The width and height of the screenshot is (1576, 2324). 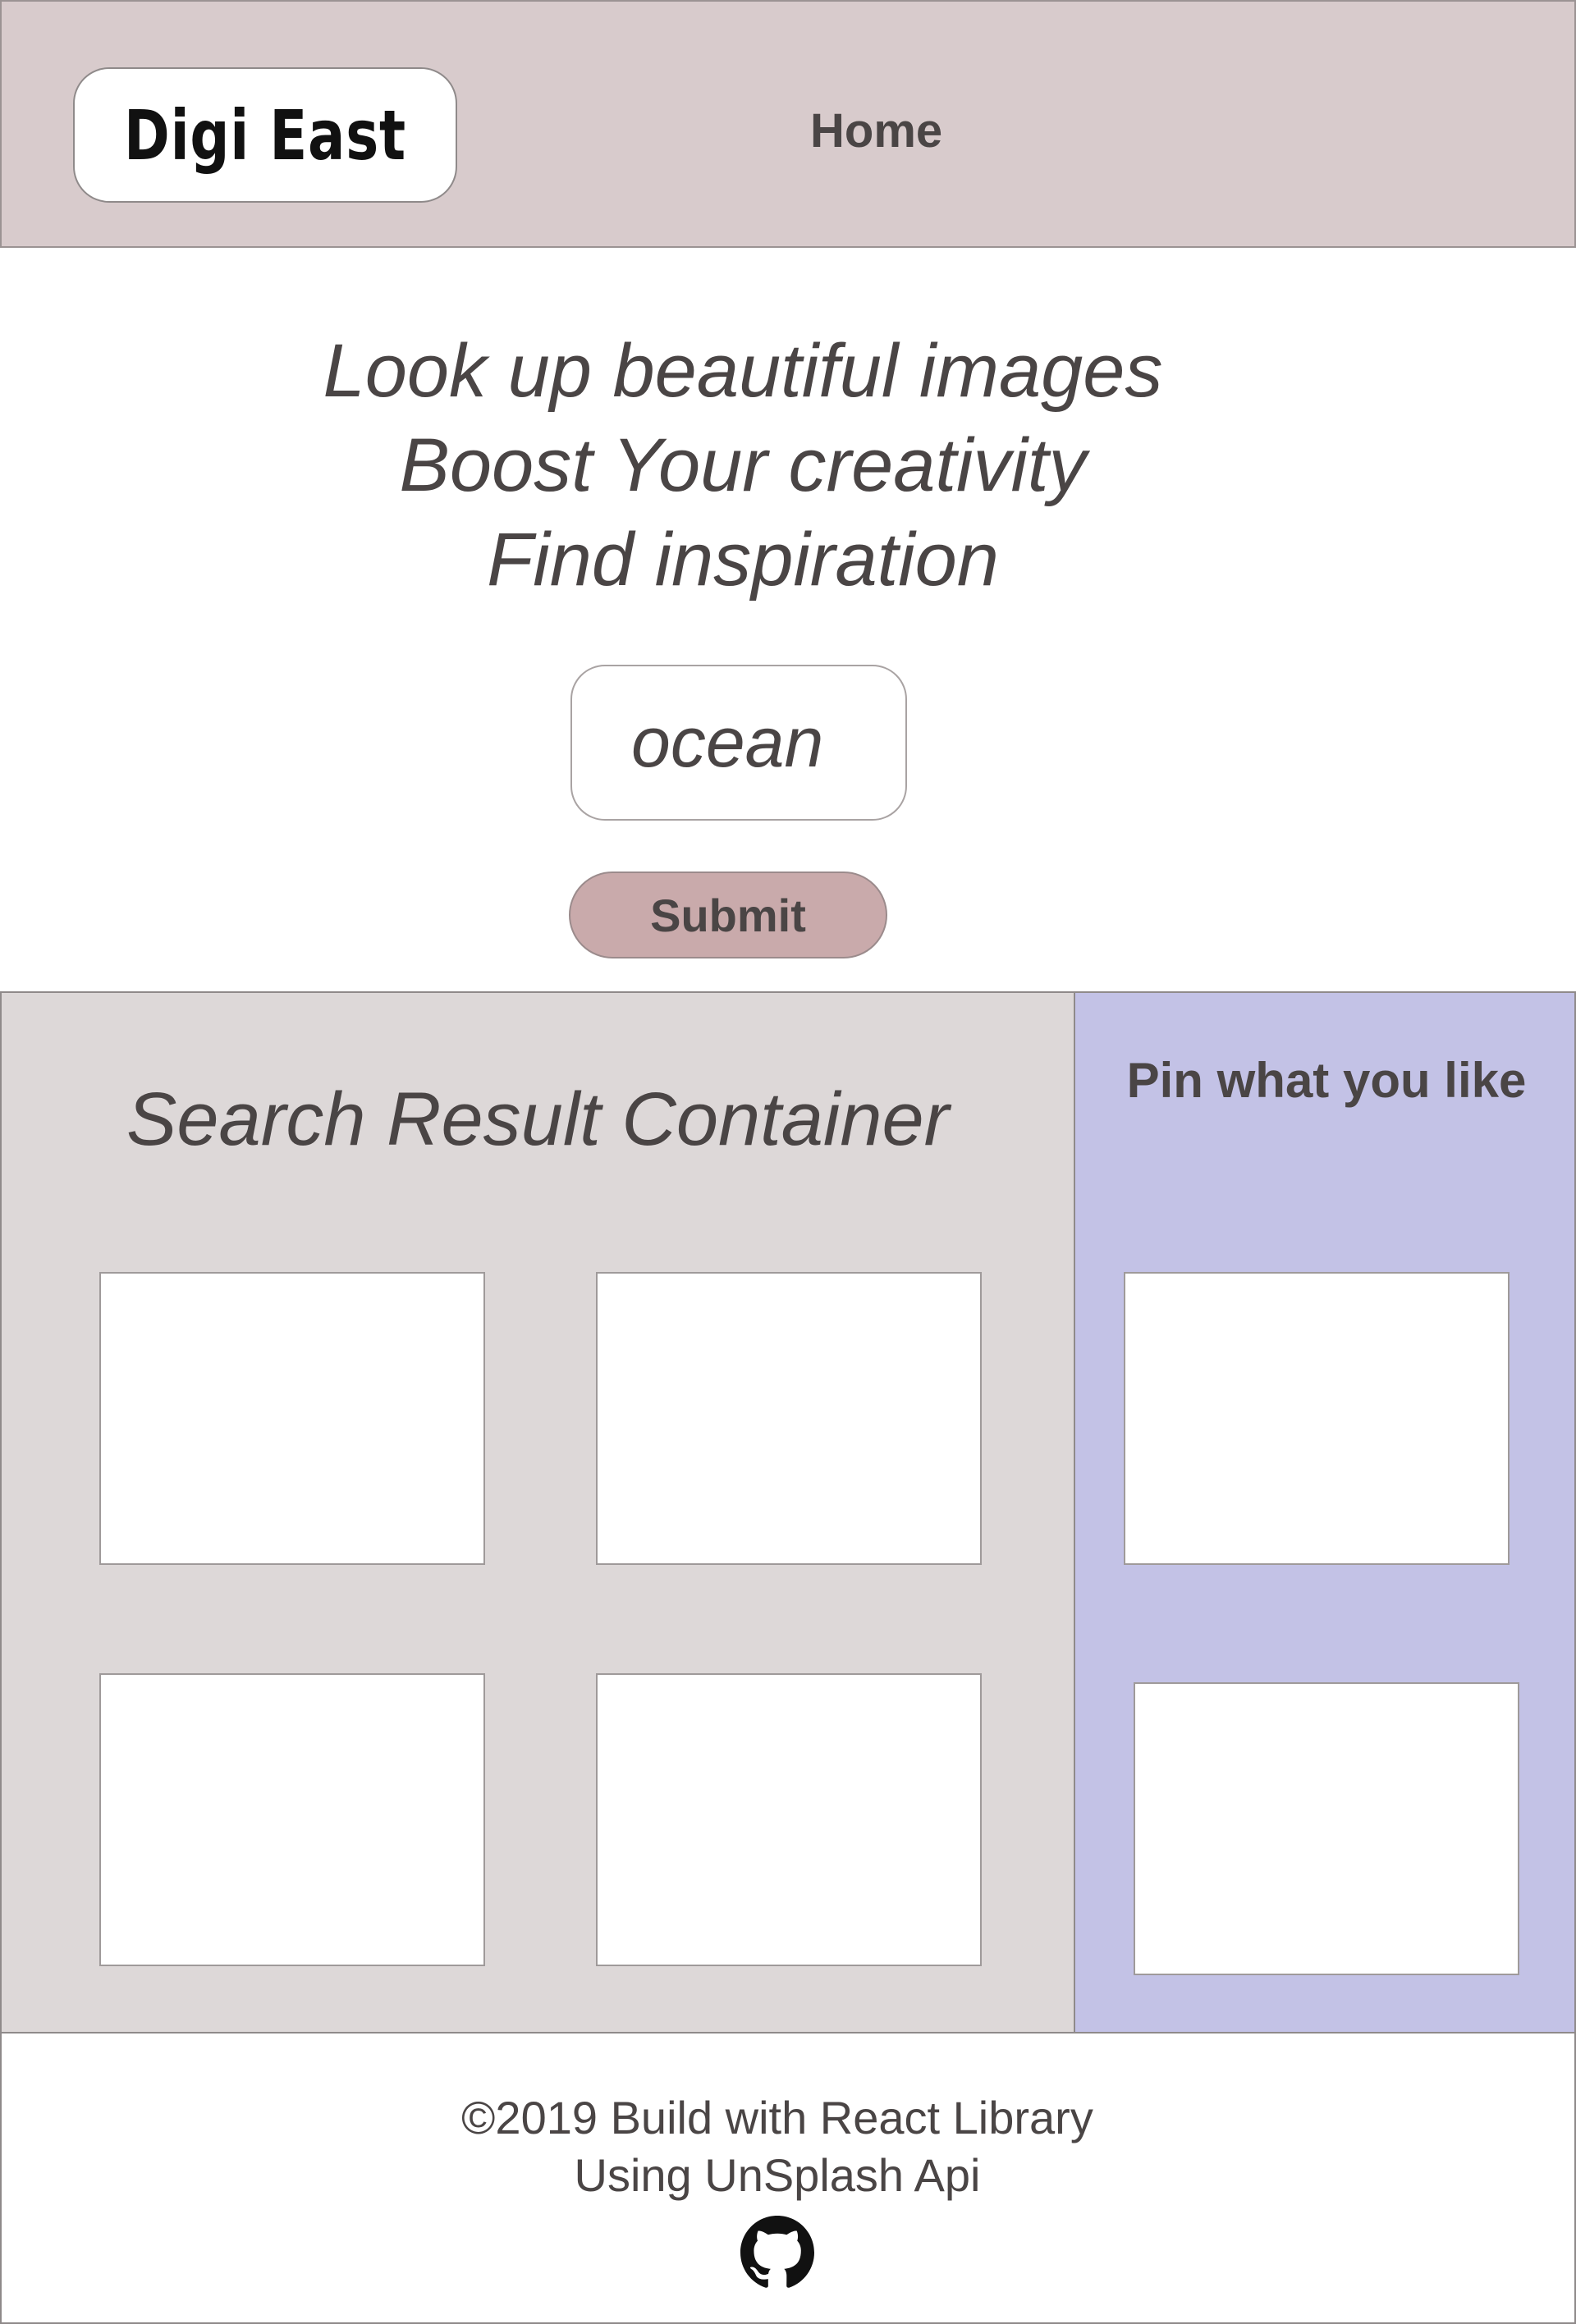 I want to click on footer-copyright: ©2019 Build with React Library, so click(x=777, y=2117).